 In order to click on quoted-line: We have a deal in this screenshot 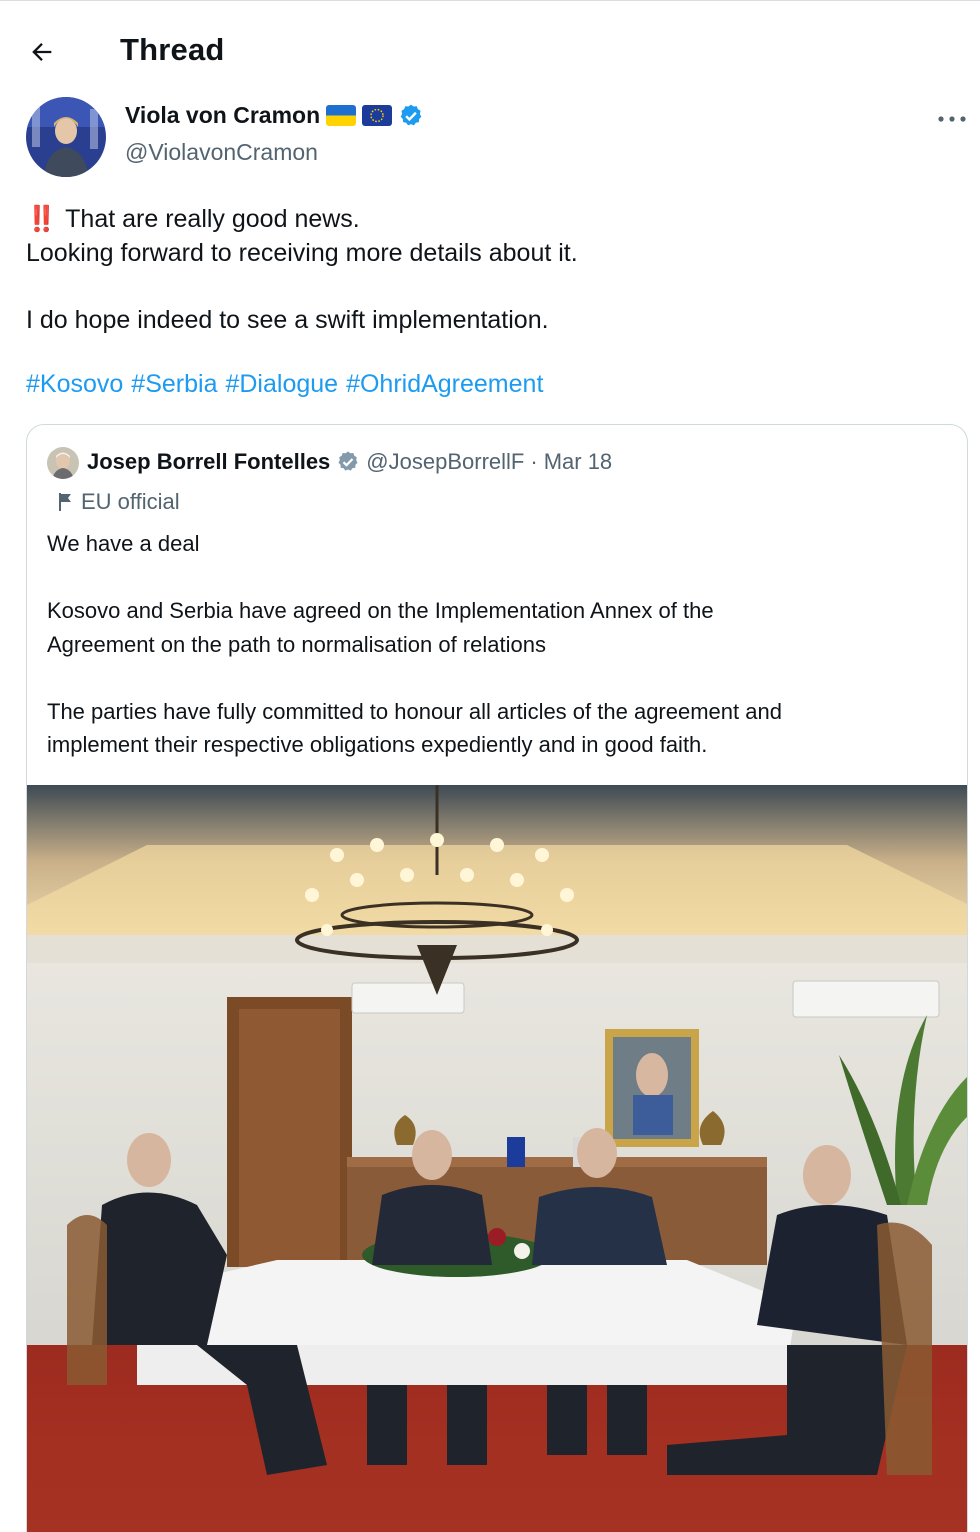, I will do `click(123, 543)`.